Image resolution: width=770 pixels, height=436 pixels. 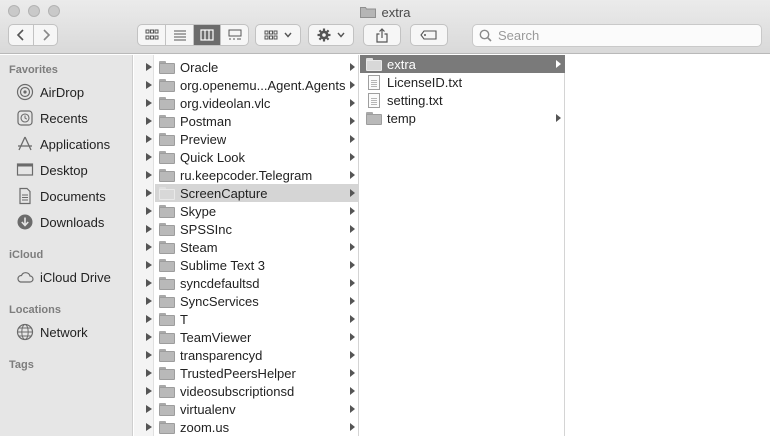 What do you see at coordinates (256, 427) in the screenshot?
I see `folder-row-zoom-us: zoom.us` at bounding box center [256, 427].